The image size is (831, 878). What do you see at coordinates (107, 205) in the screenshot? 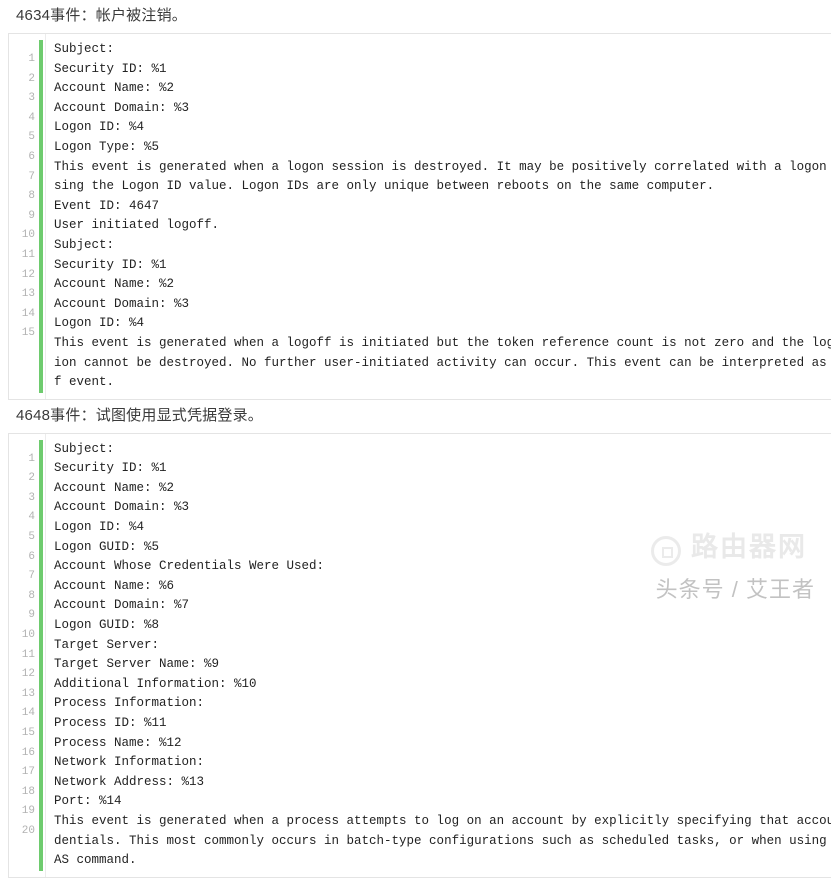
I see `code-line: Event ID: 4647` at bounding box center [107, 205].